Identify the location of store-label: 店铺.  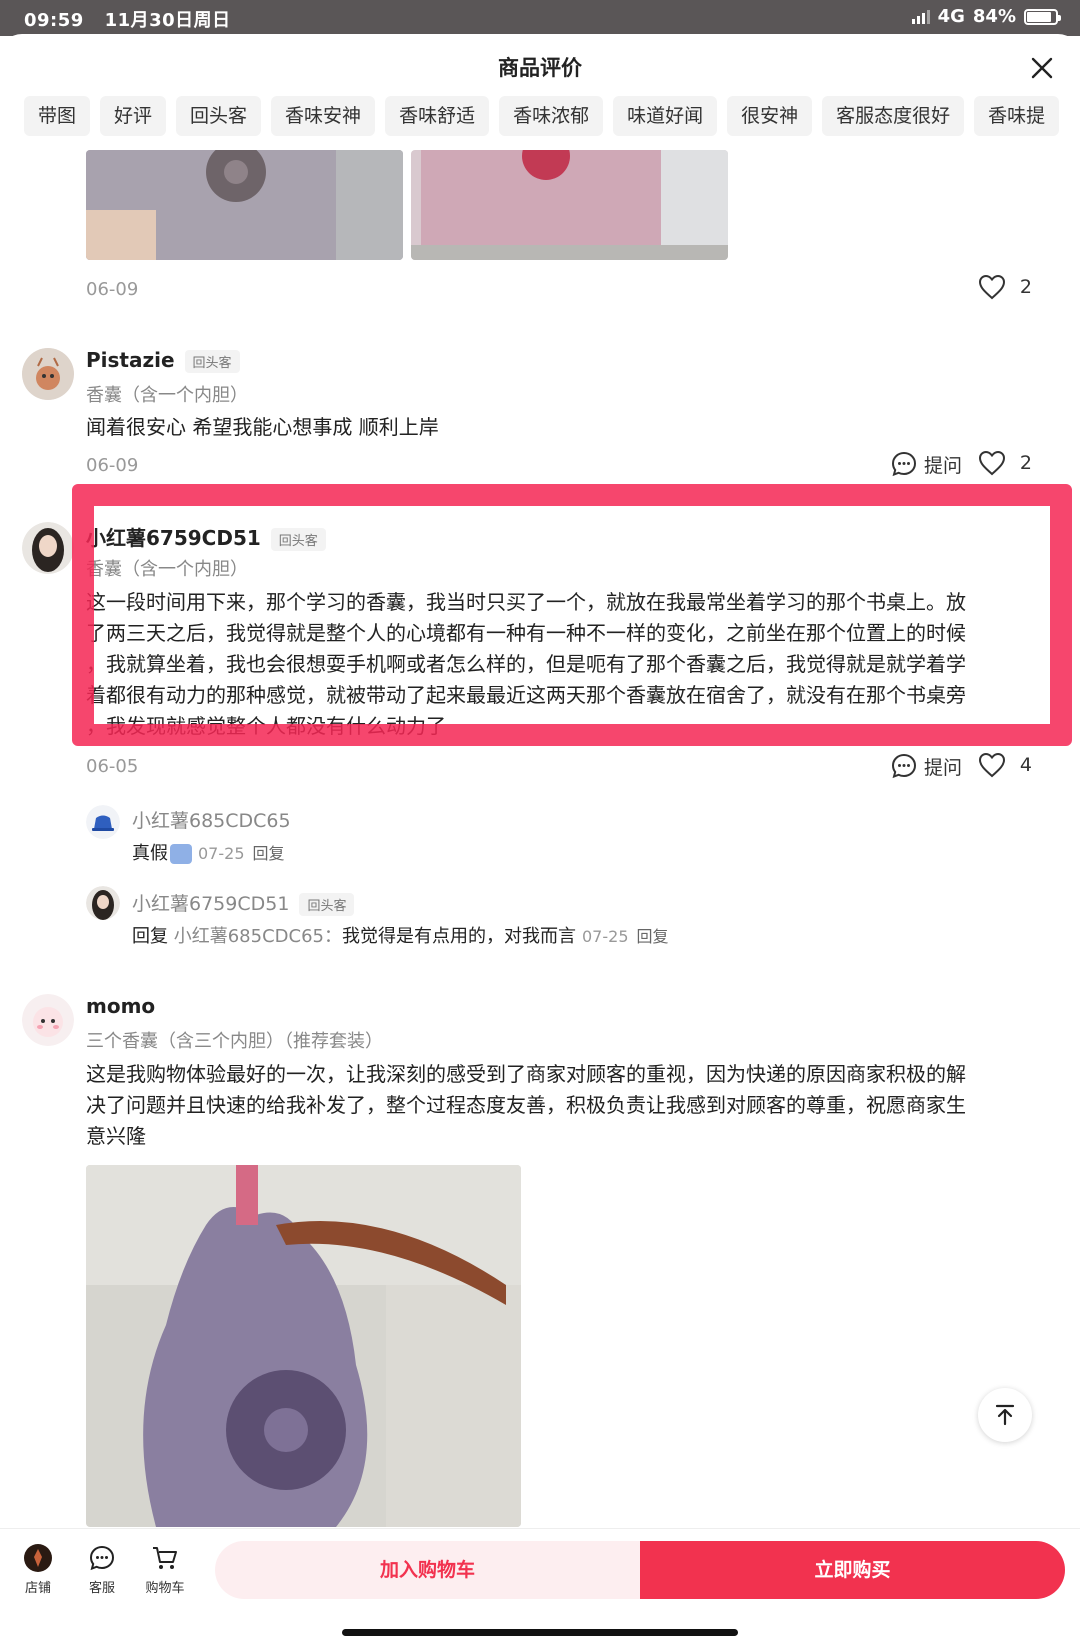
(37, 1588).